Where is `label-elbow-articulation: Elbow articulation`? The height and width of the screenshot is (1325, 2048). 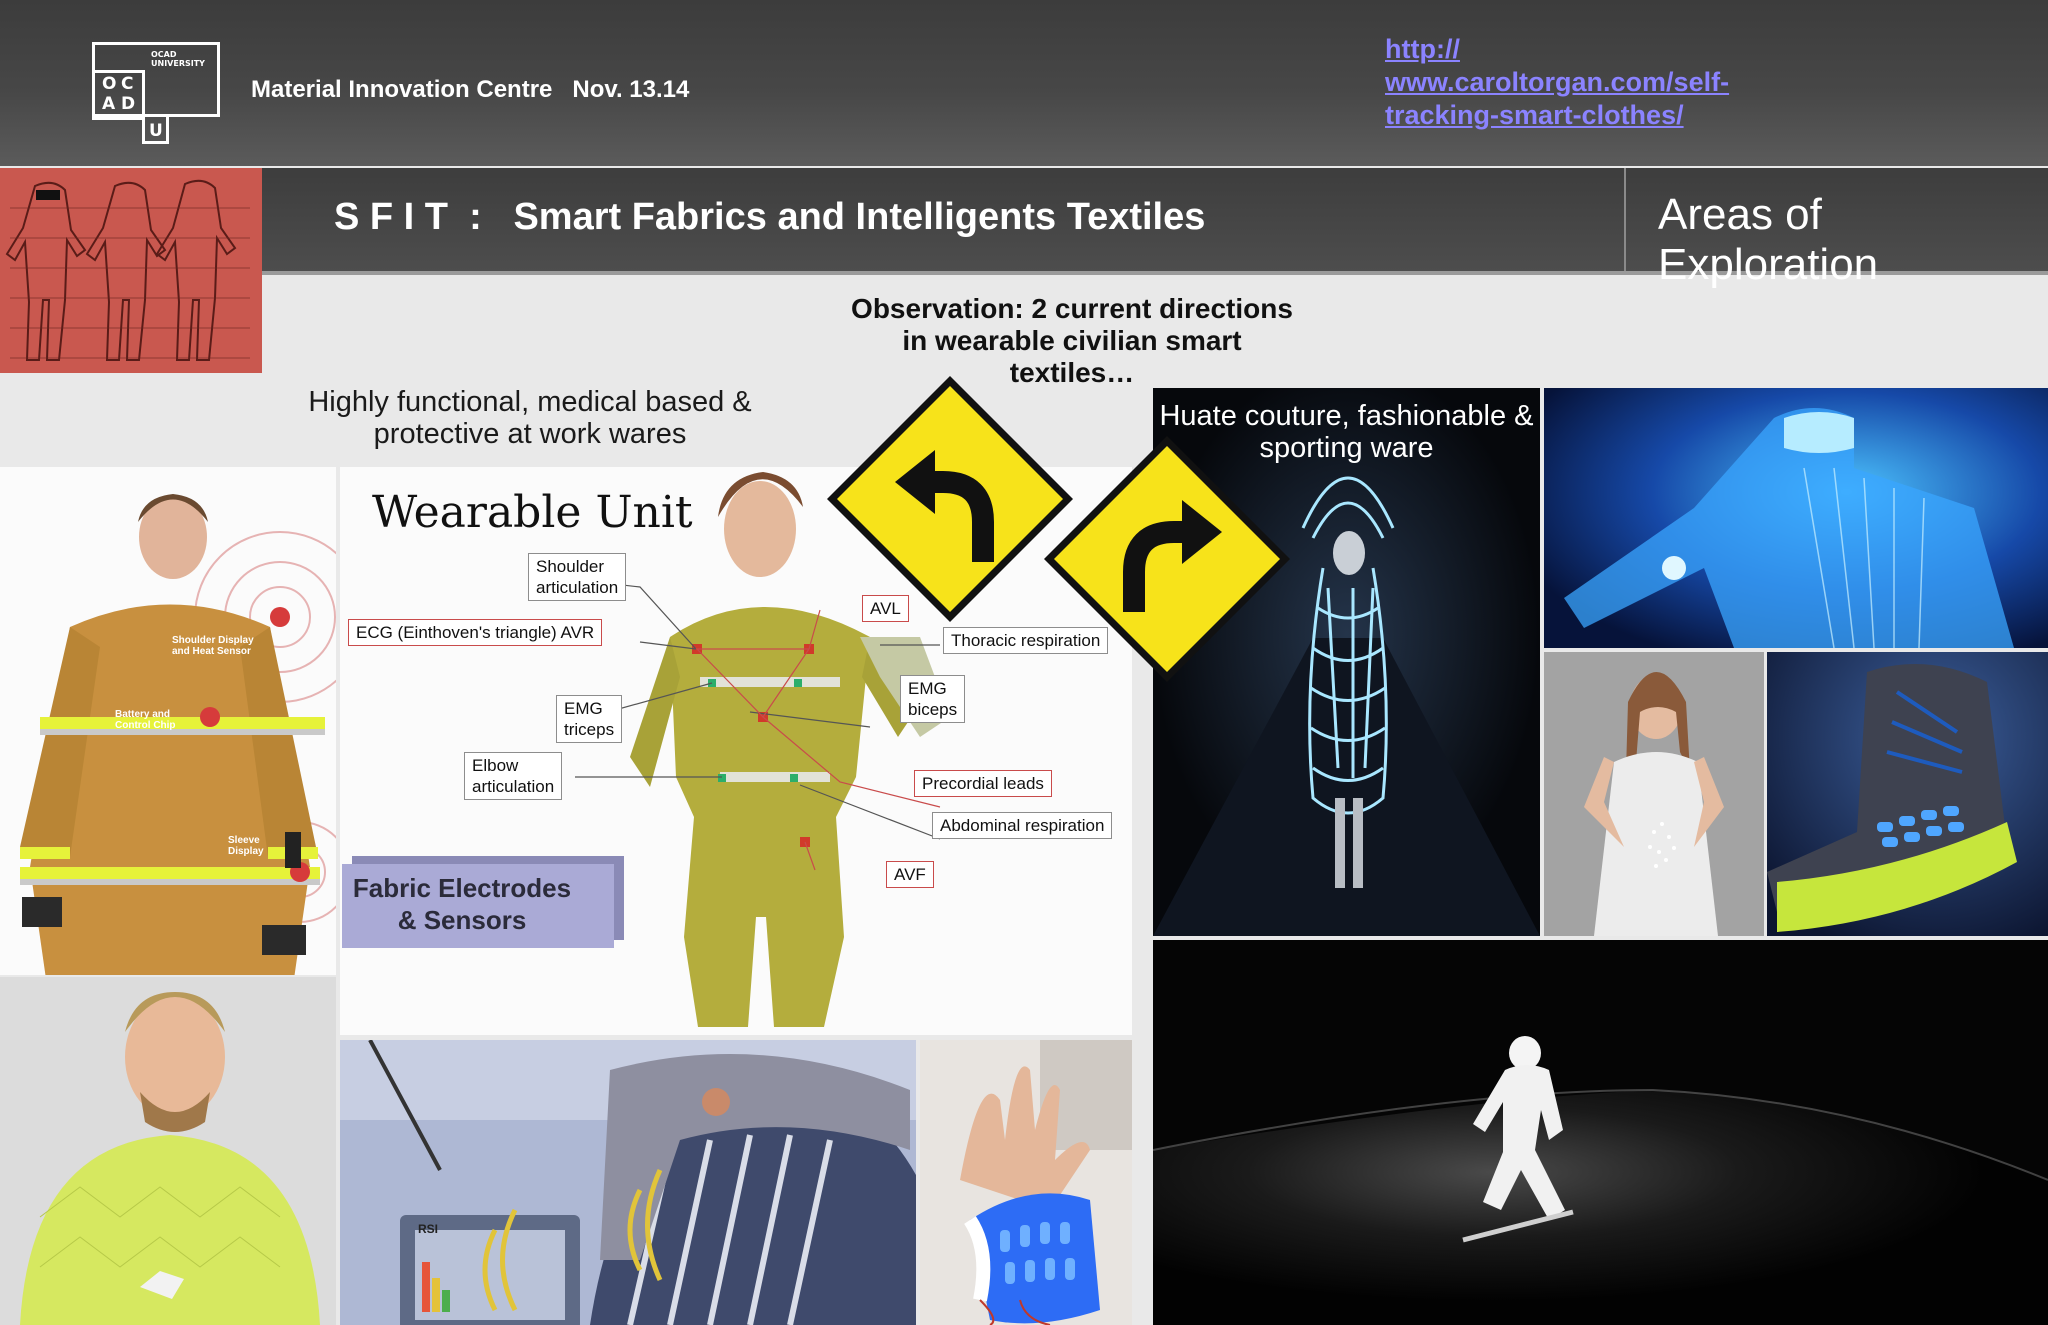 label-elbow-articulation: Elbow articulation is located at coordinates (513, 776).